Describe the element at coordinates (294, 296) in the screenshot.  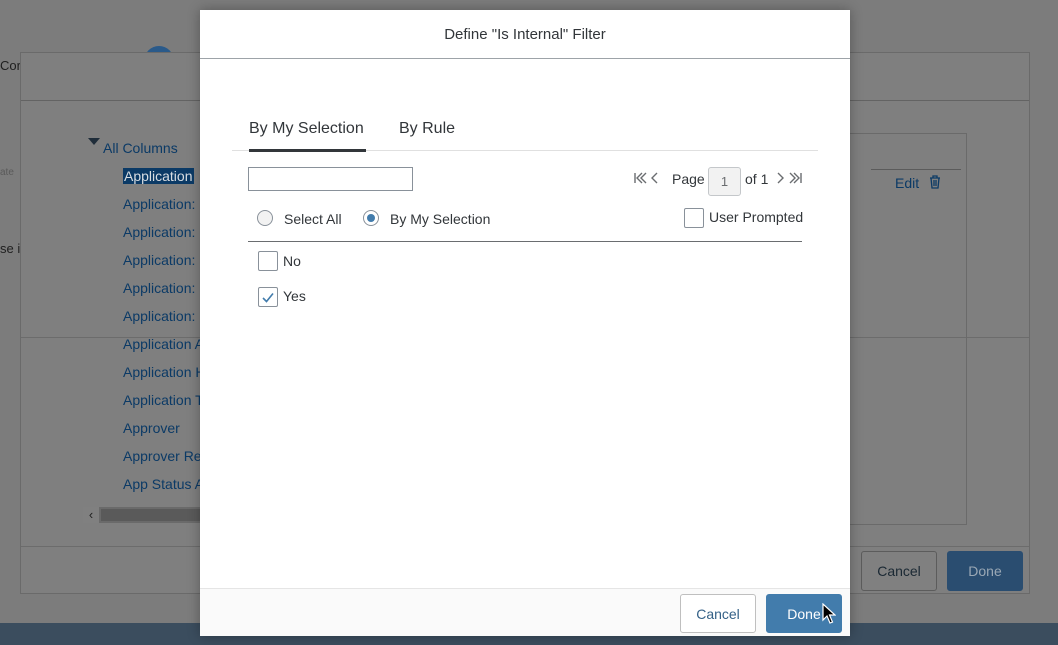
I see `value-yes-label: Yes` at that location.